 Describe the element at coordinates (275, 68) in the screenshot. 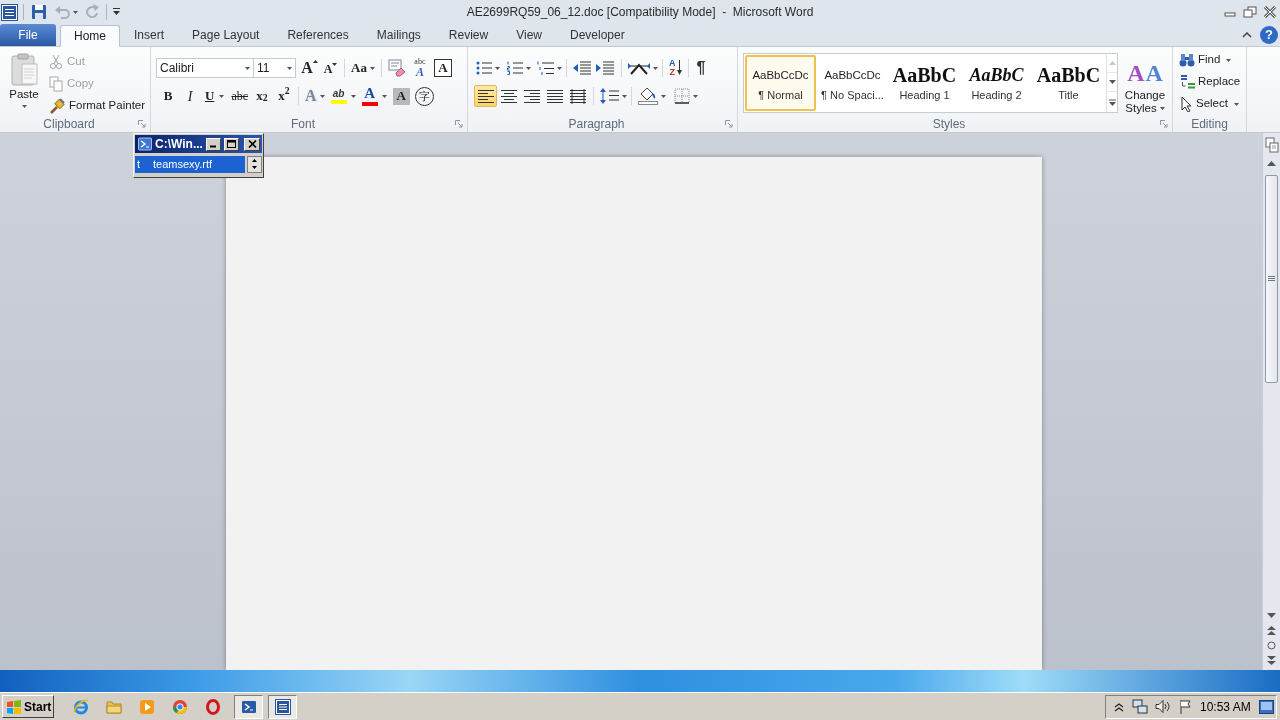

I see `font-size-field: 11` at that location.